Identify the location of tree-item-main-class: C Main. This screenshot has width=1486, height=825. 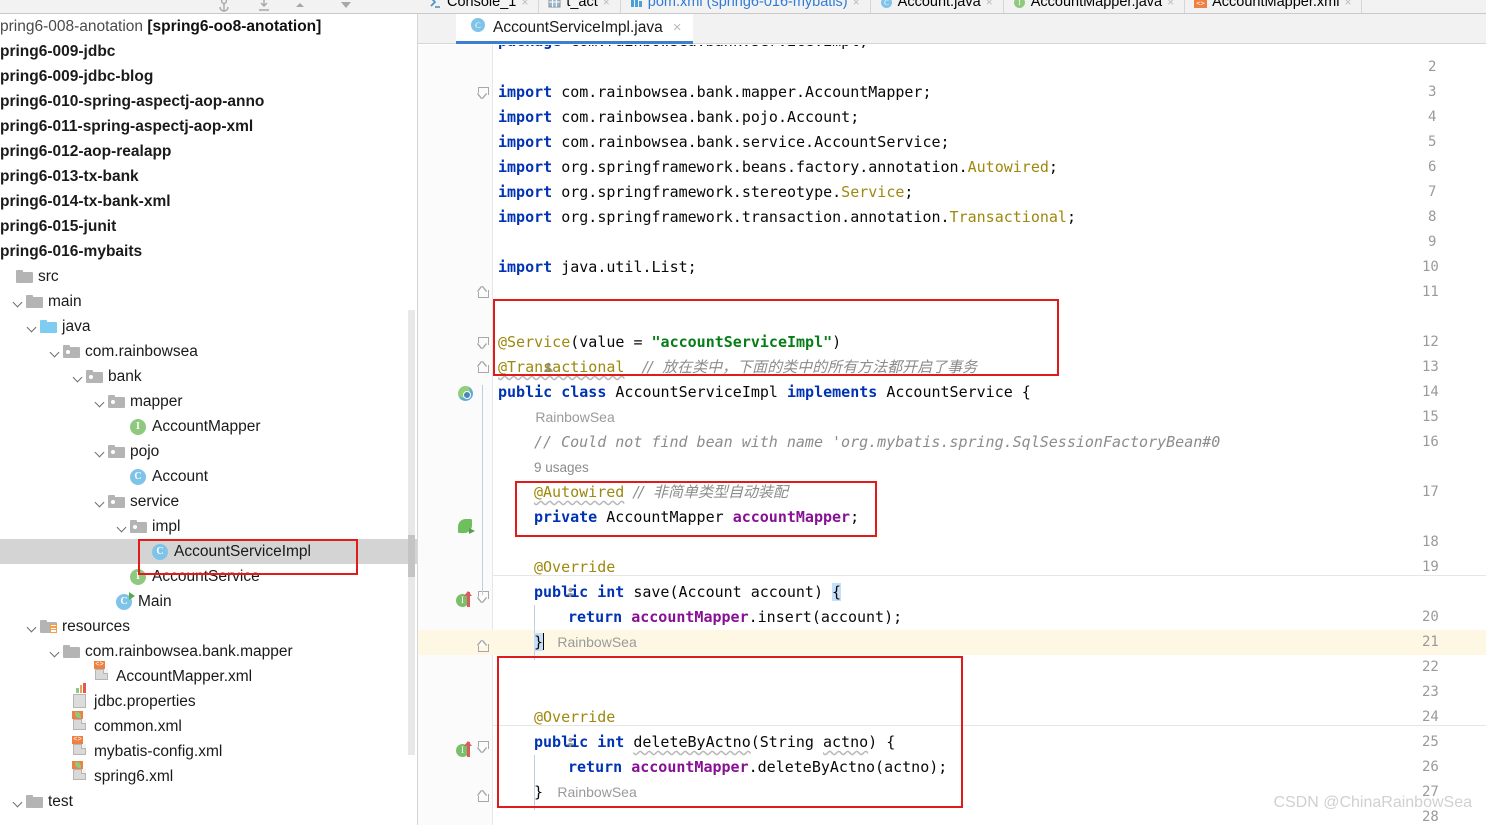
(209, 601).